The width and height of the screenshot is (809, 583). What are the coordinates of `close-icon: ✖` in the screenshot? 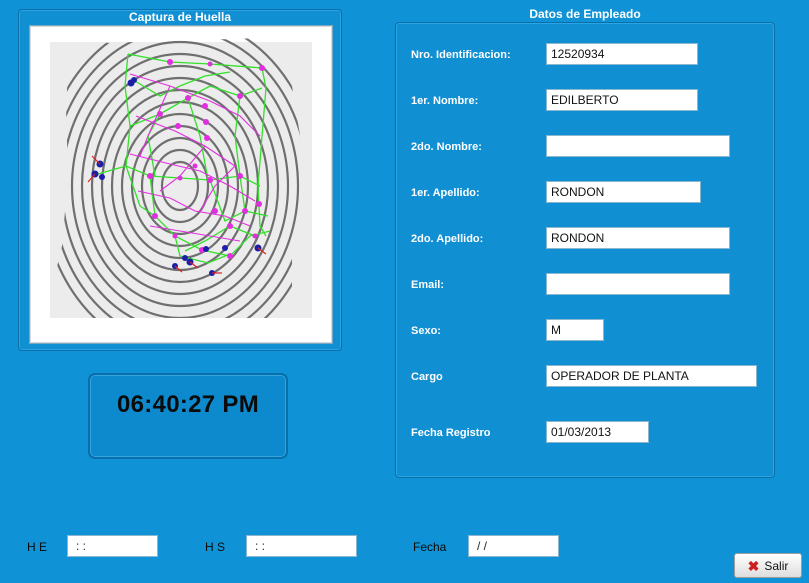 It's located at (753, 565).